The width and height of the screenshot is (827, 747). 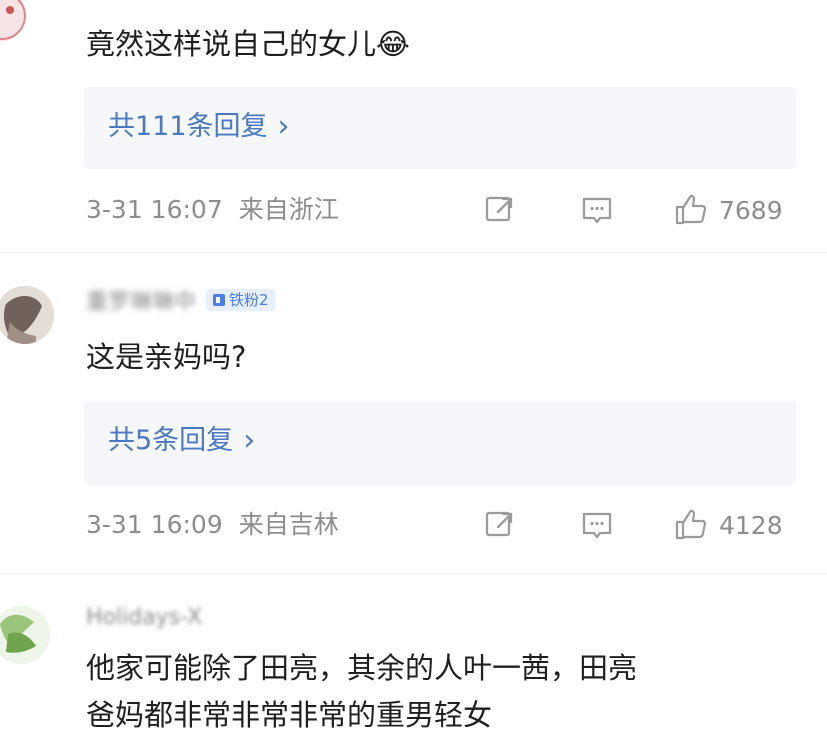 What do you see at coordinates (289, 715) in the screenshot?
I see `comment-text-line: 爸妈都非常非常非常的重男轻女` at bounding box center [289, 715].